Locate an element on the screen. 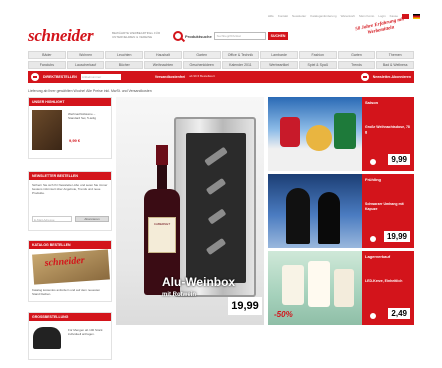  hero-title: Alu-Weinbox is located at coordinates (199, 282).